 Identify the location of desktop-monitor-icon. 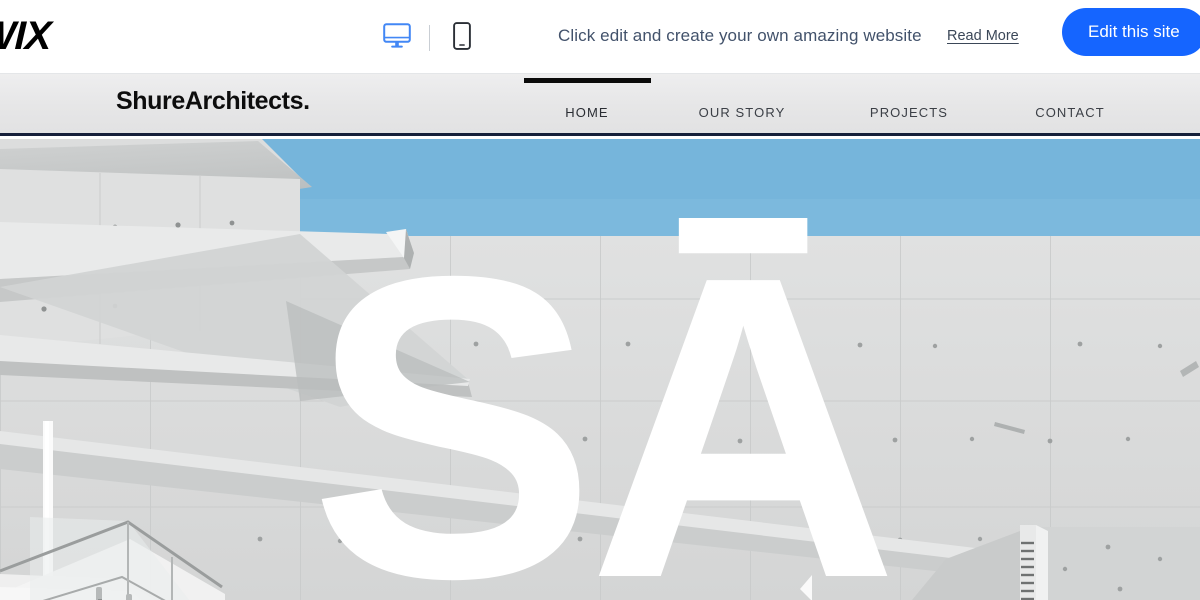
(397, 38).